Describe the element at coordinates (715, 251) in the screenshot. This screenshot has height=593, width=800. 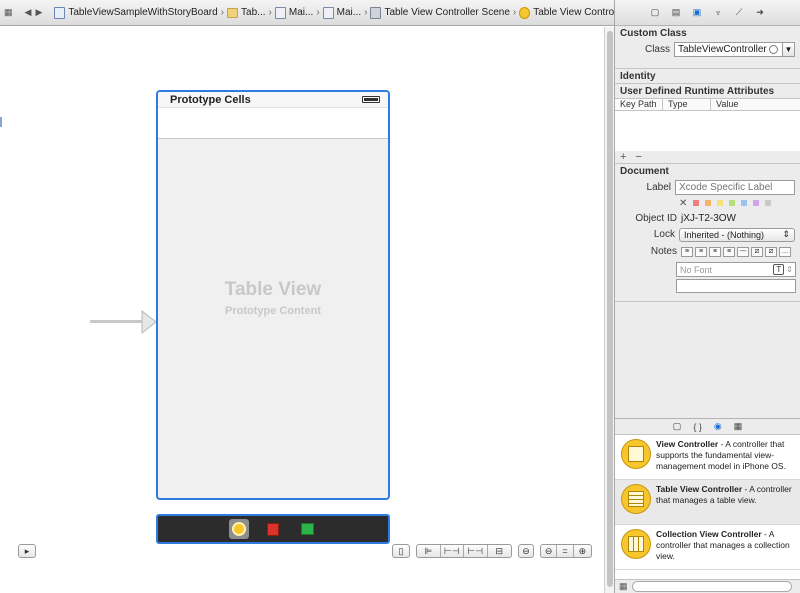
I see `align-justify-icon: ≡` at that location.